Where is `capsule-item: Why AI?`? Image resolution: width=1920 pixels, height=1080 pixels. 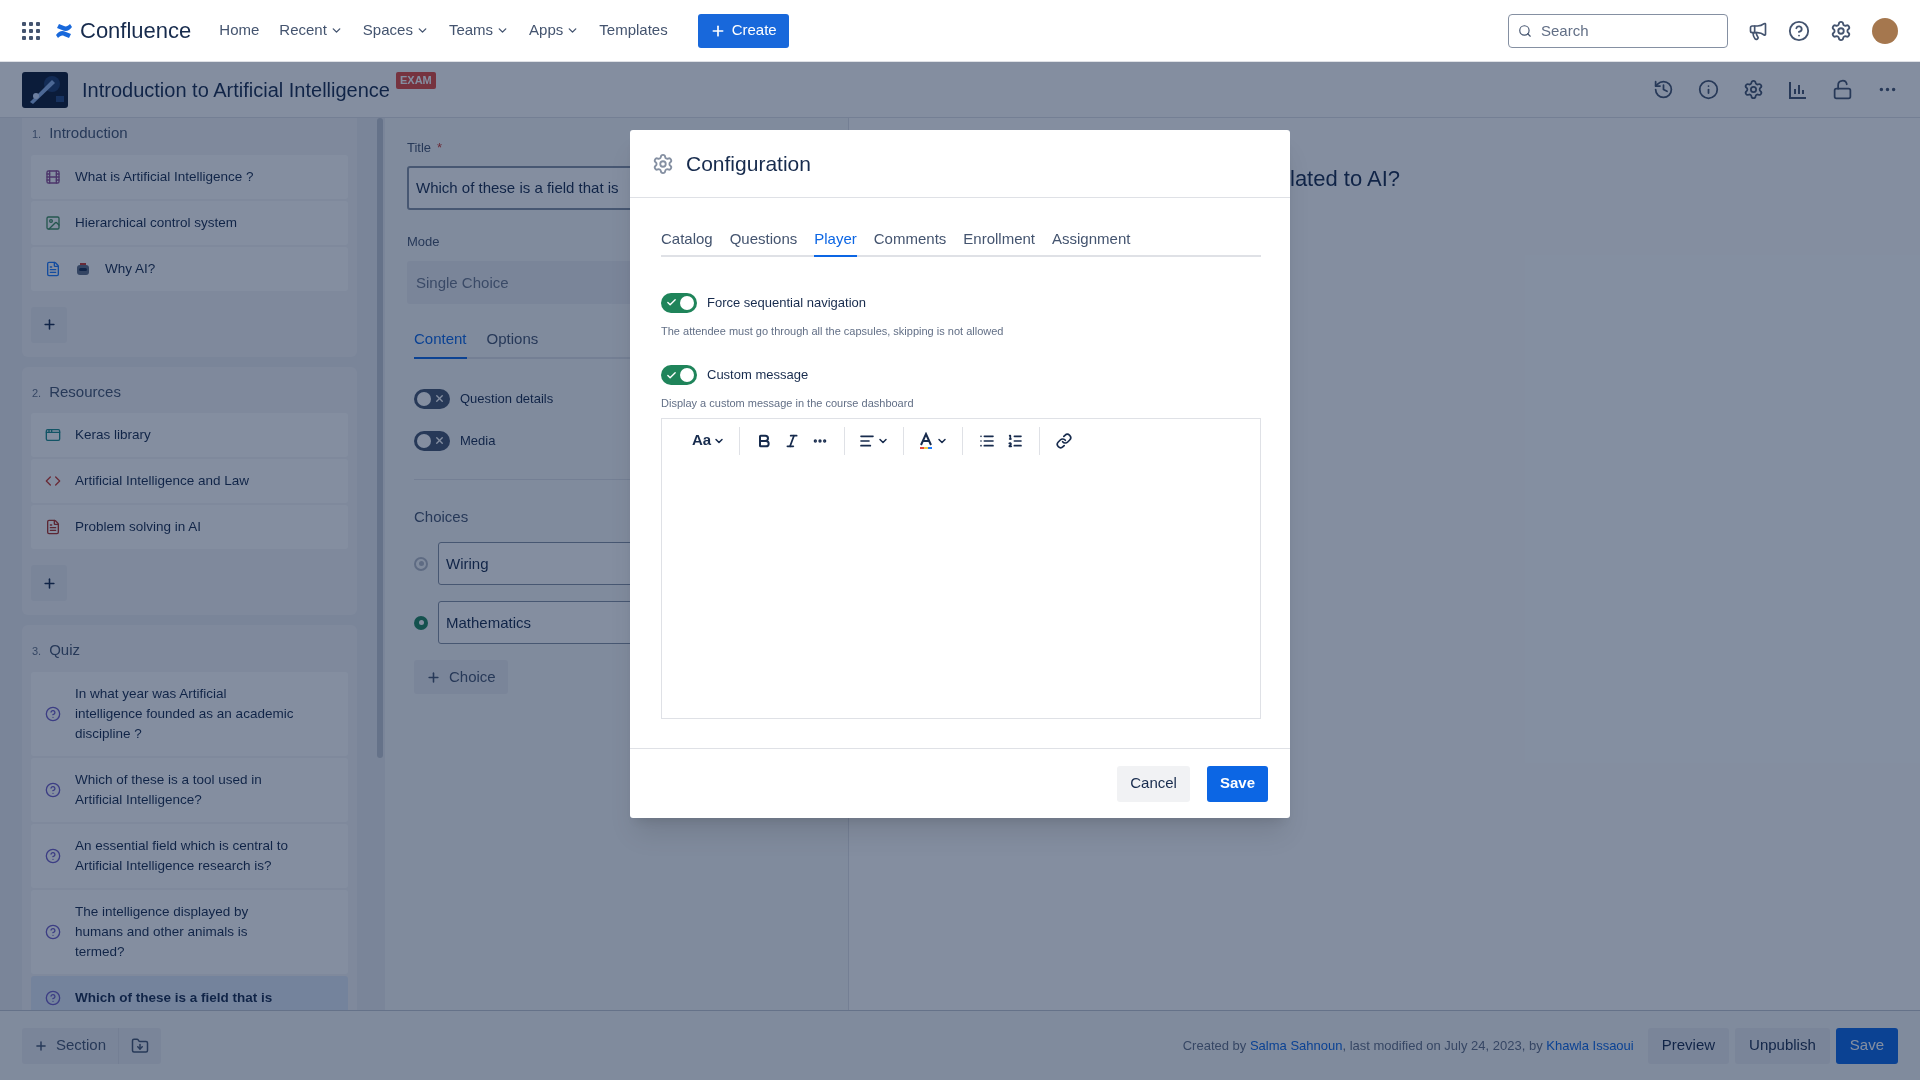
capsule-item: Why AI? is located at coordinates (189, 268).